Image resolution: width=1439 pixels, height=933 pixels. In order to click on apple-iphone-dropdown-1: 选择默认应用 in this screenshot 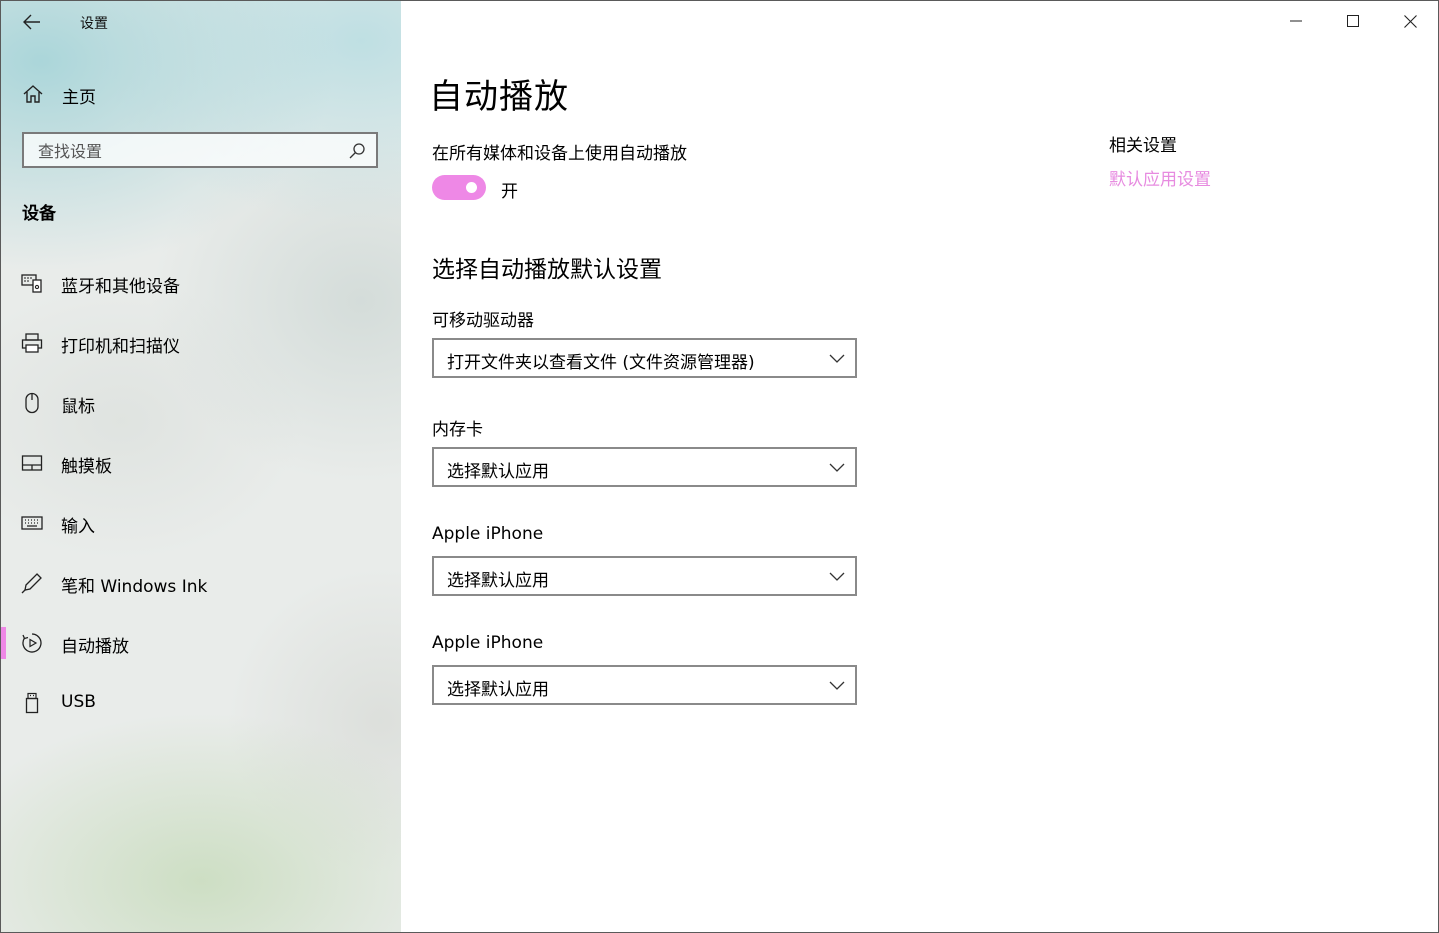, I will do `click(644, 576)`.